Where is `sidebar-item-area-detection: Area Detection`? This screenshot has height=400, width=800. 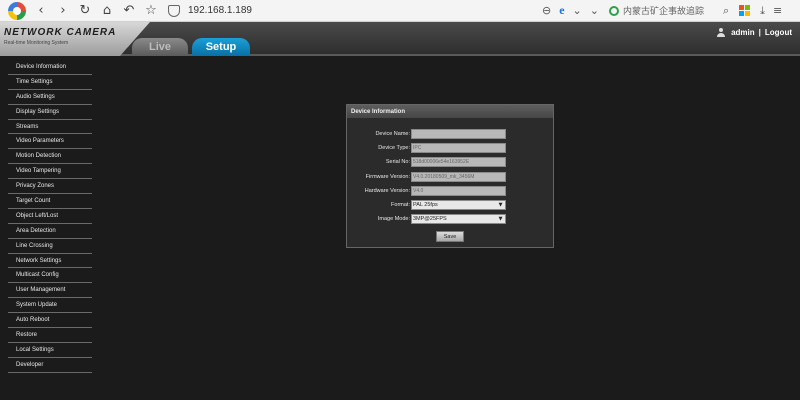 sidebar-item-area-detection: Area Detection is located at coordinates (50, 231).